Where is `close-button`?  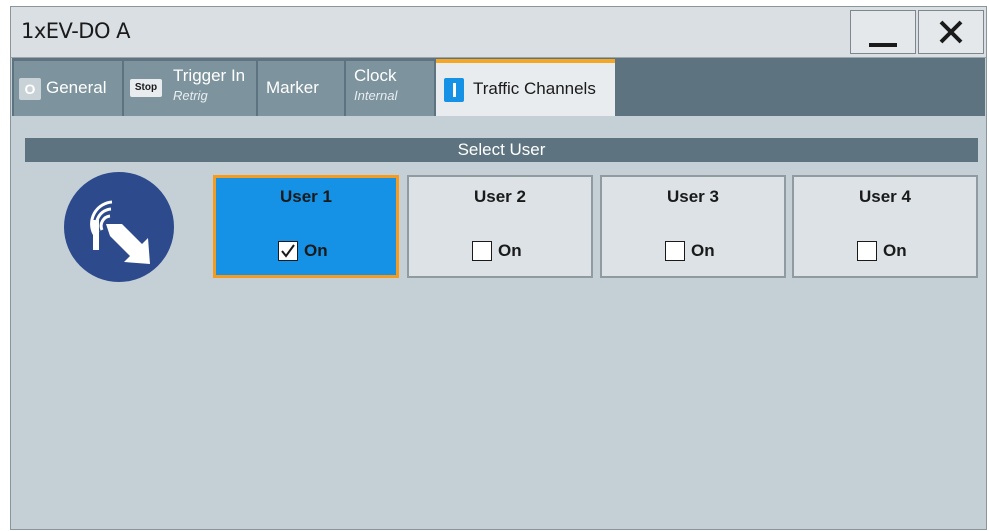
close-button is located at coordinates (951, 32).